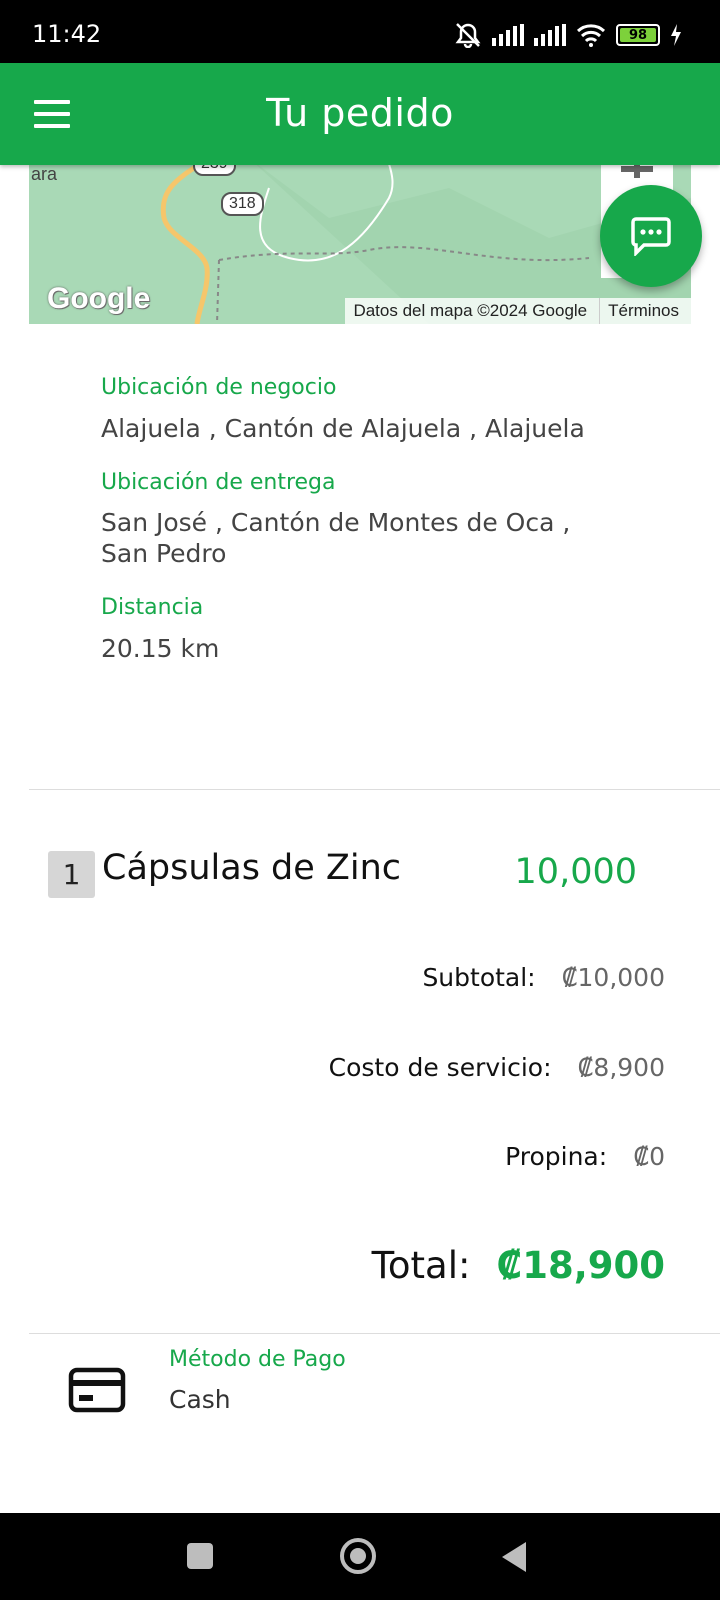  What do you see at coordinates (257, 1359) in the screenshot?
I see `payment-method-label: Método de Pago` at bounding box center [257, 1359].